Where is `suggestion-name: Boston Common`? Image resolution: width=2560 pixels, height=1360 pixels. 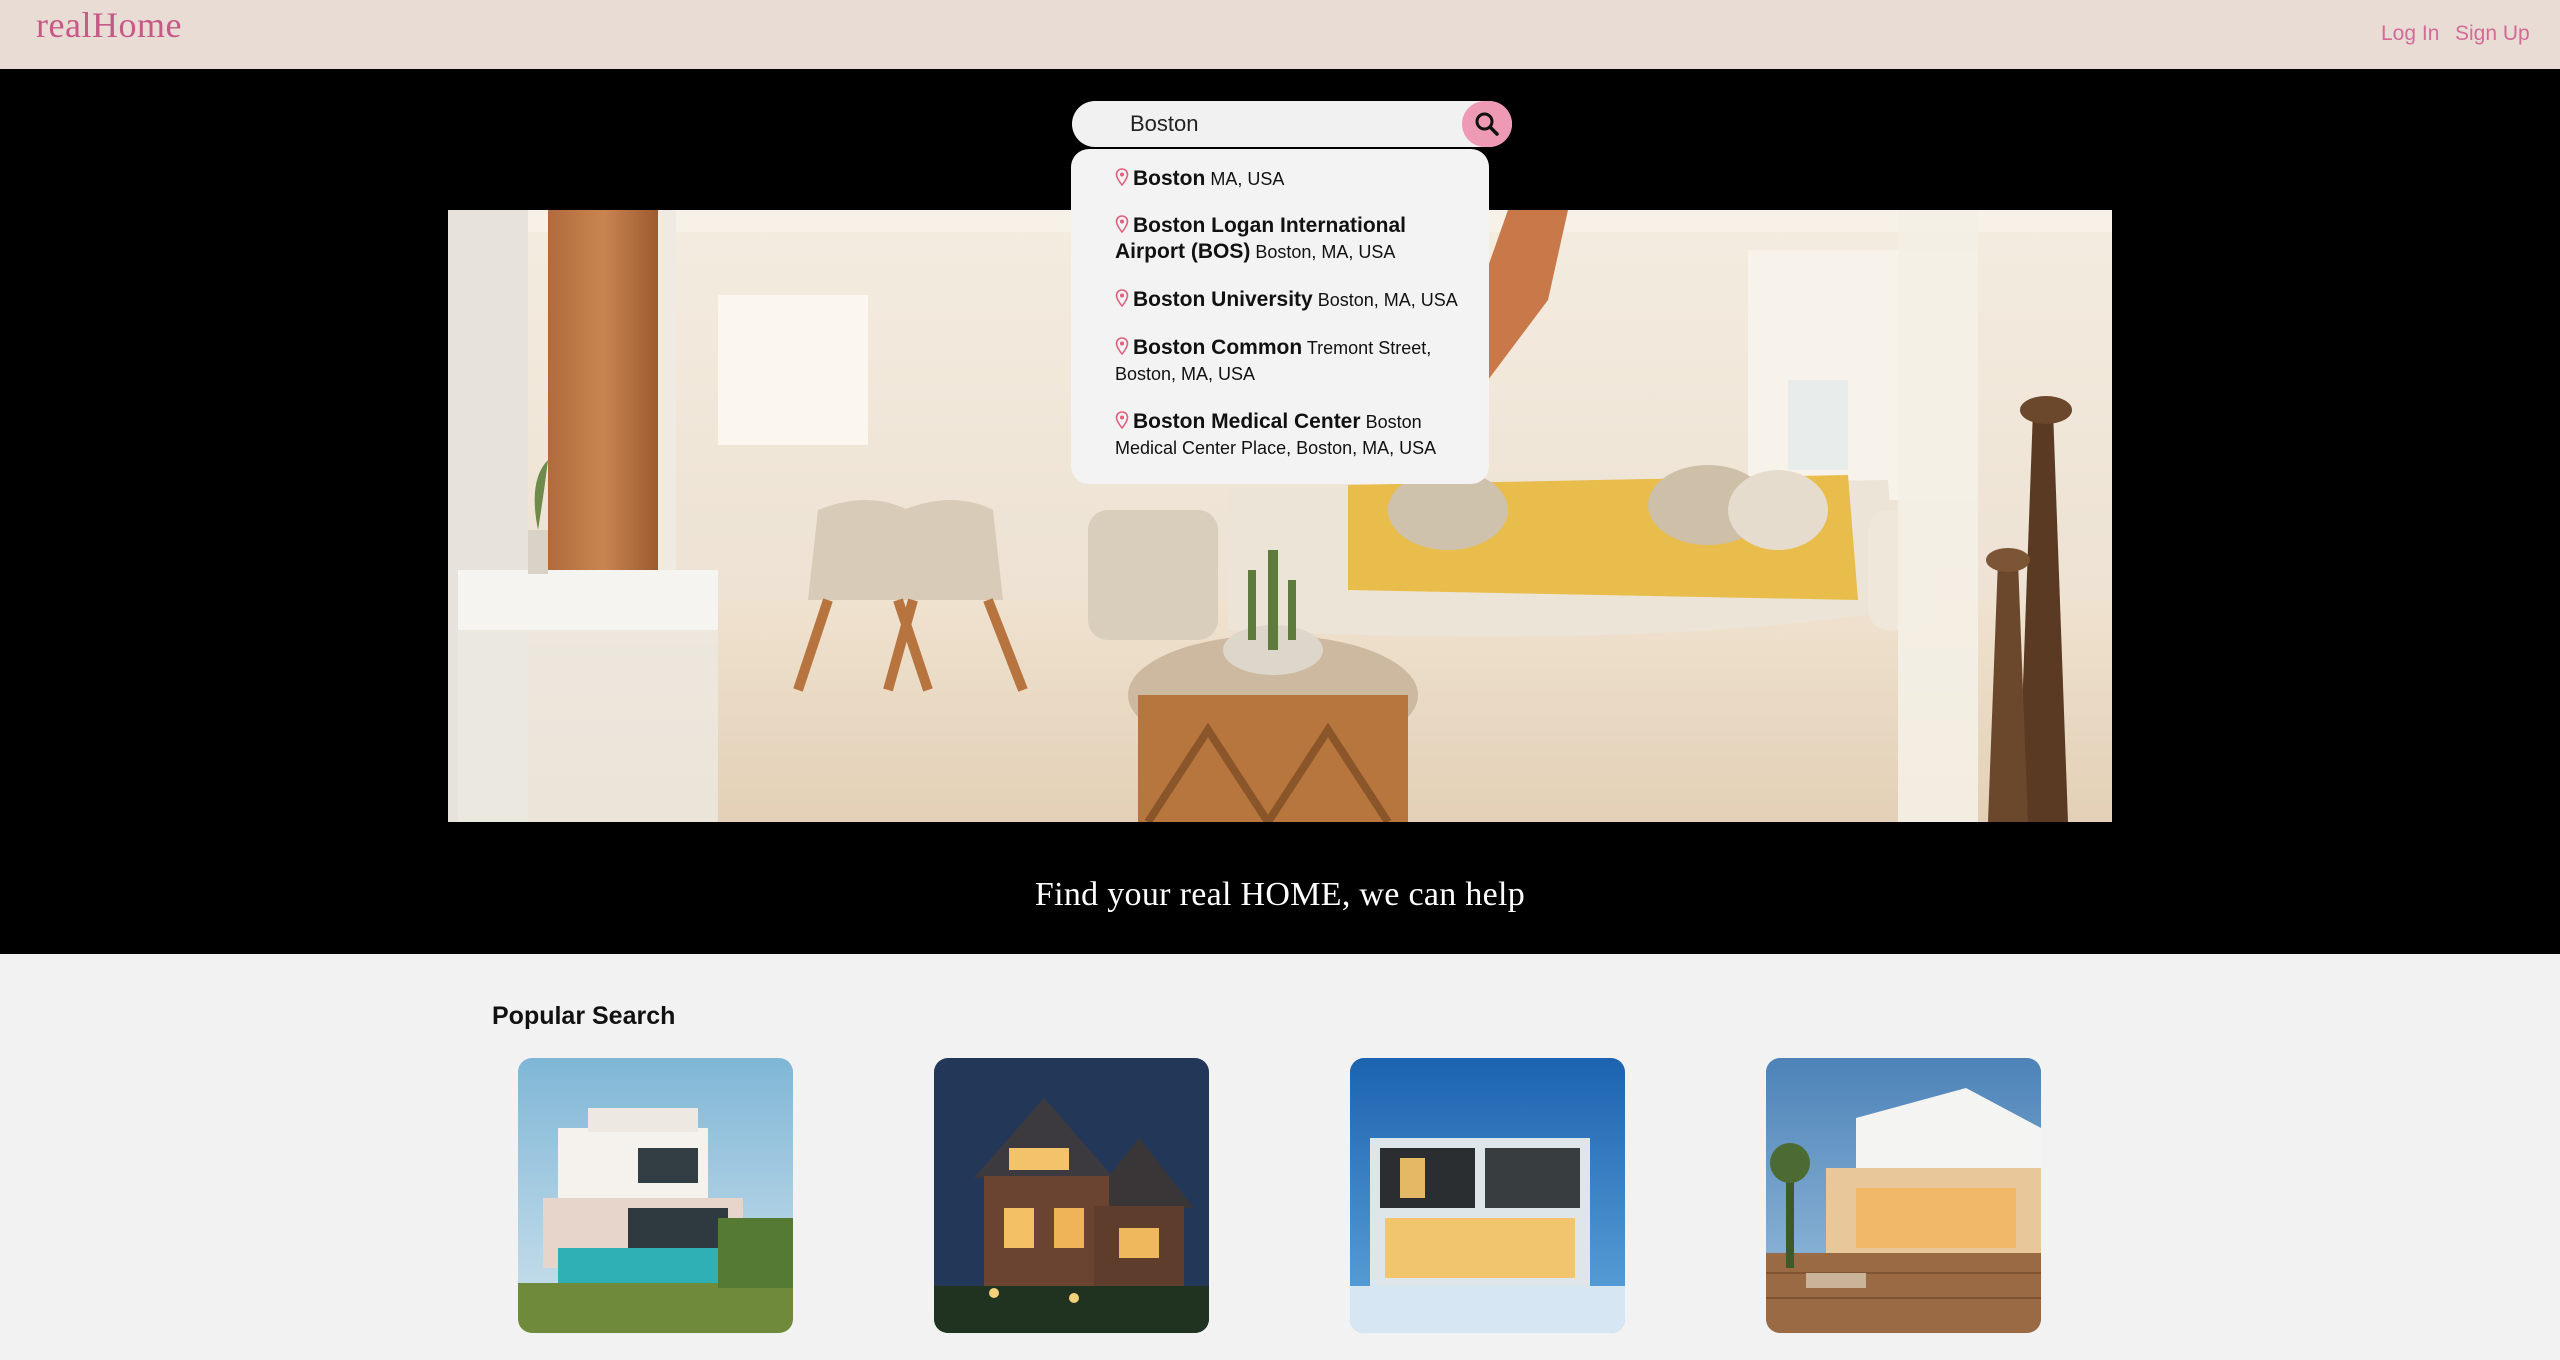 suggestion-name: Boston Common is located at coordinates (1218, 347).